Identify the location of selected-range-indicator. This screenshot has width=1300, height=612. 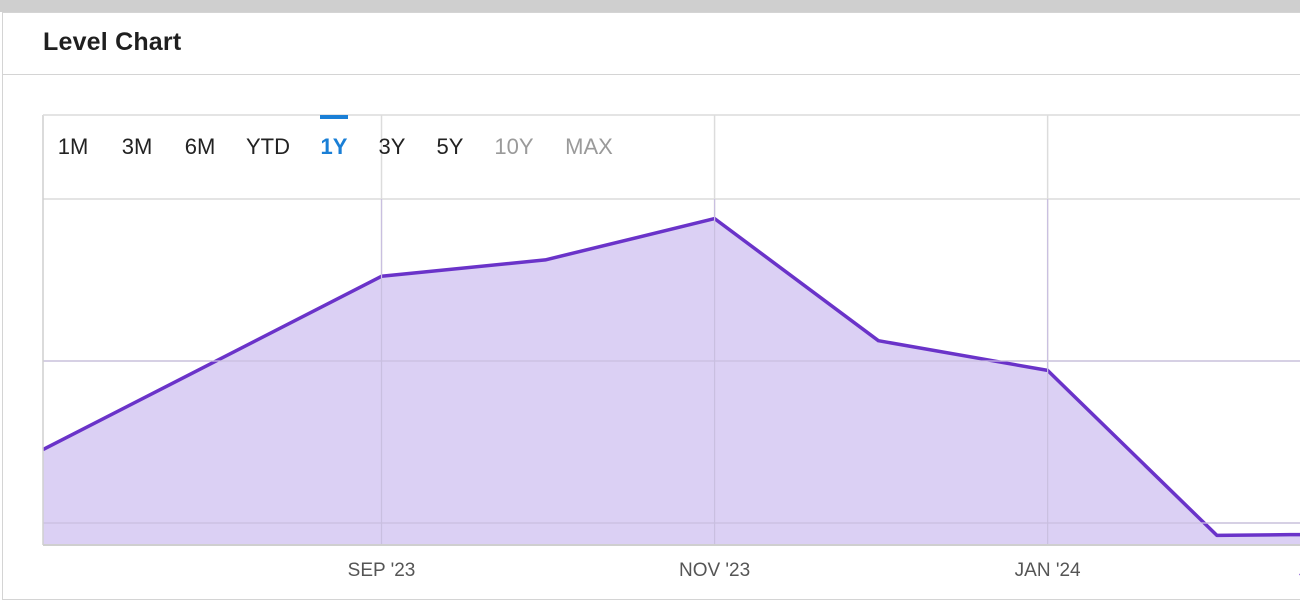
(334, 117).